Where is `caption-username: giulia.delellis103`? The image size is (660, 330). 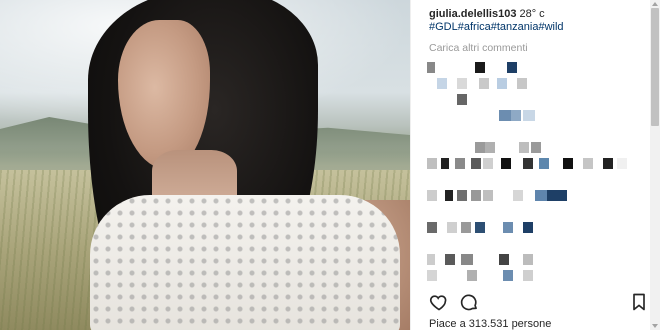 caption-username: giulia.delellis103 is located at coordinates (472, 14).